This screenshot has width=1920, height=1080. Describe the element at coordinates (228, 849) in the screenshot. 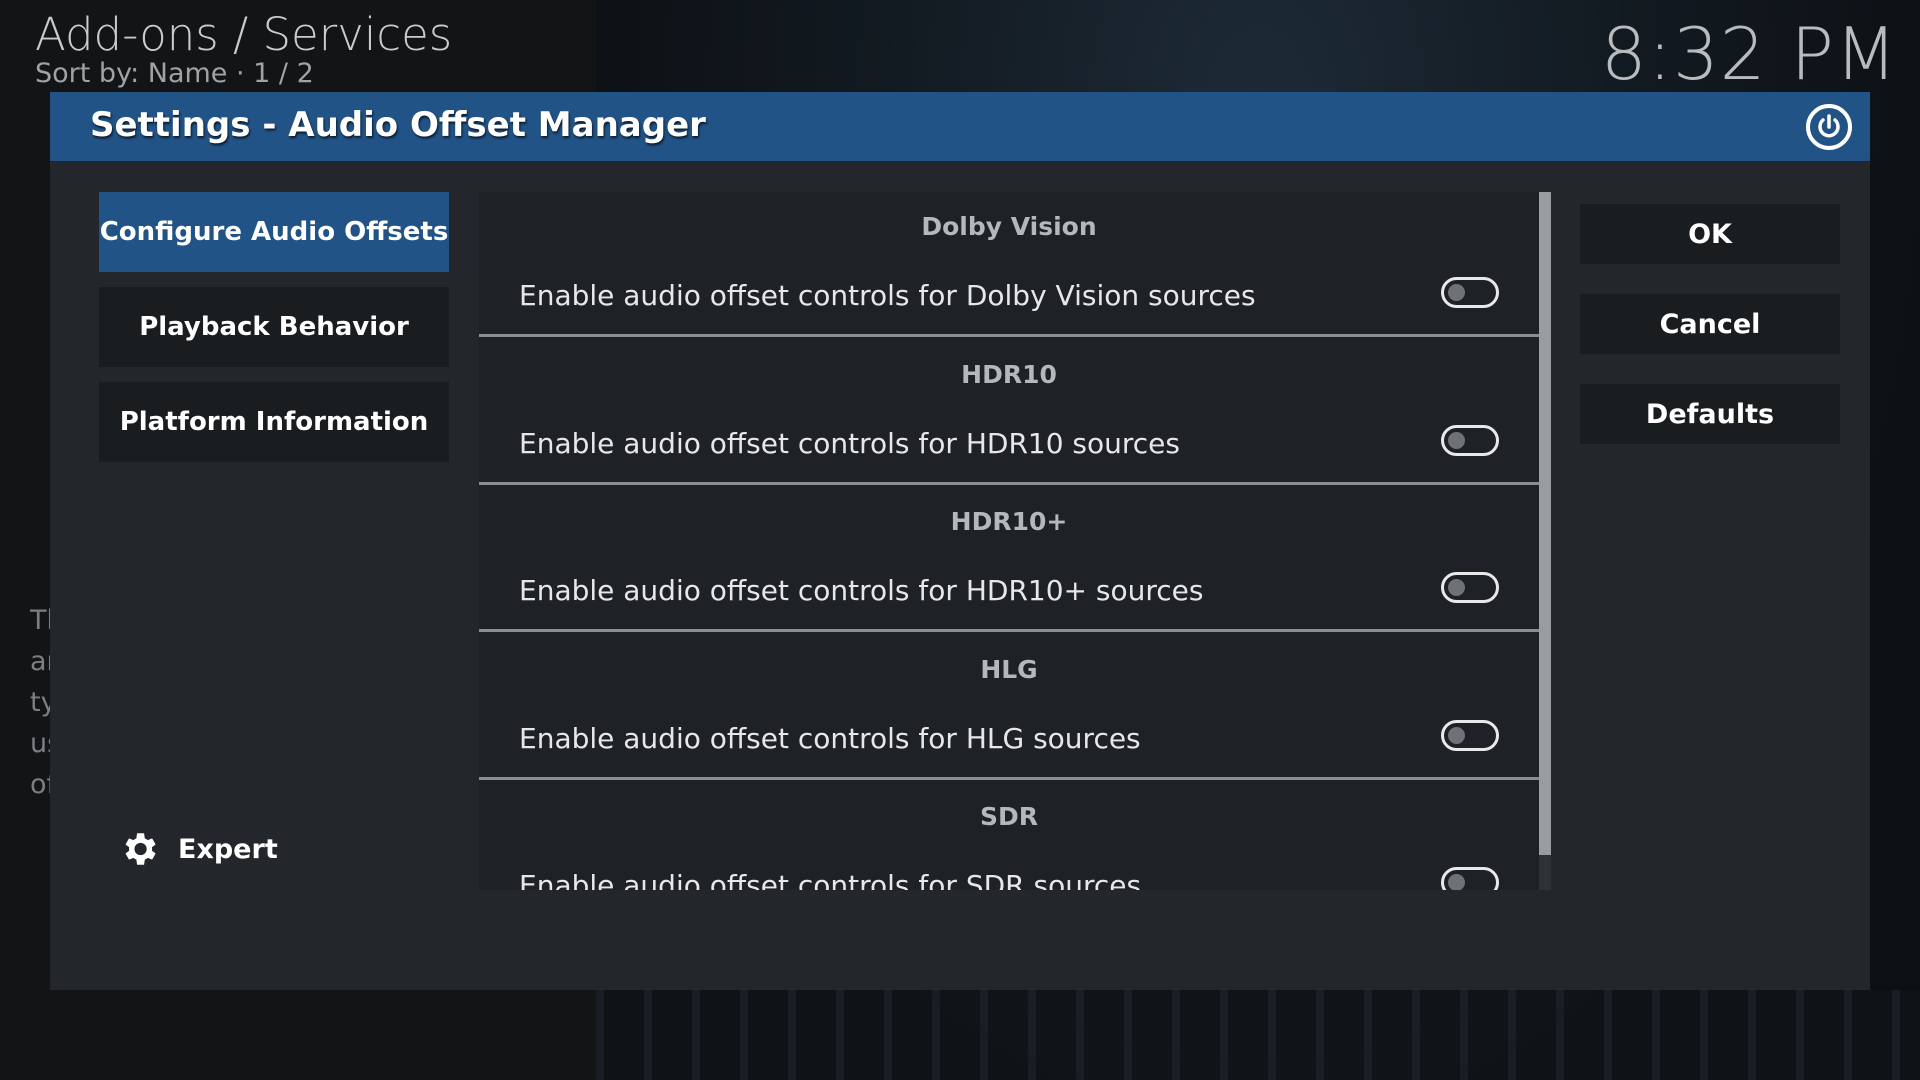

I see `settings-level-label: Expert` at that location.